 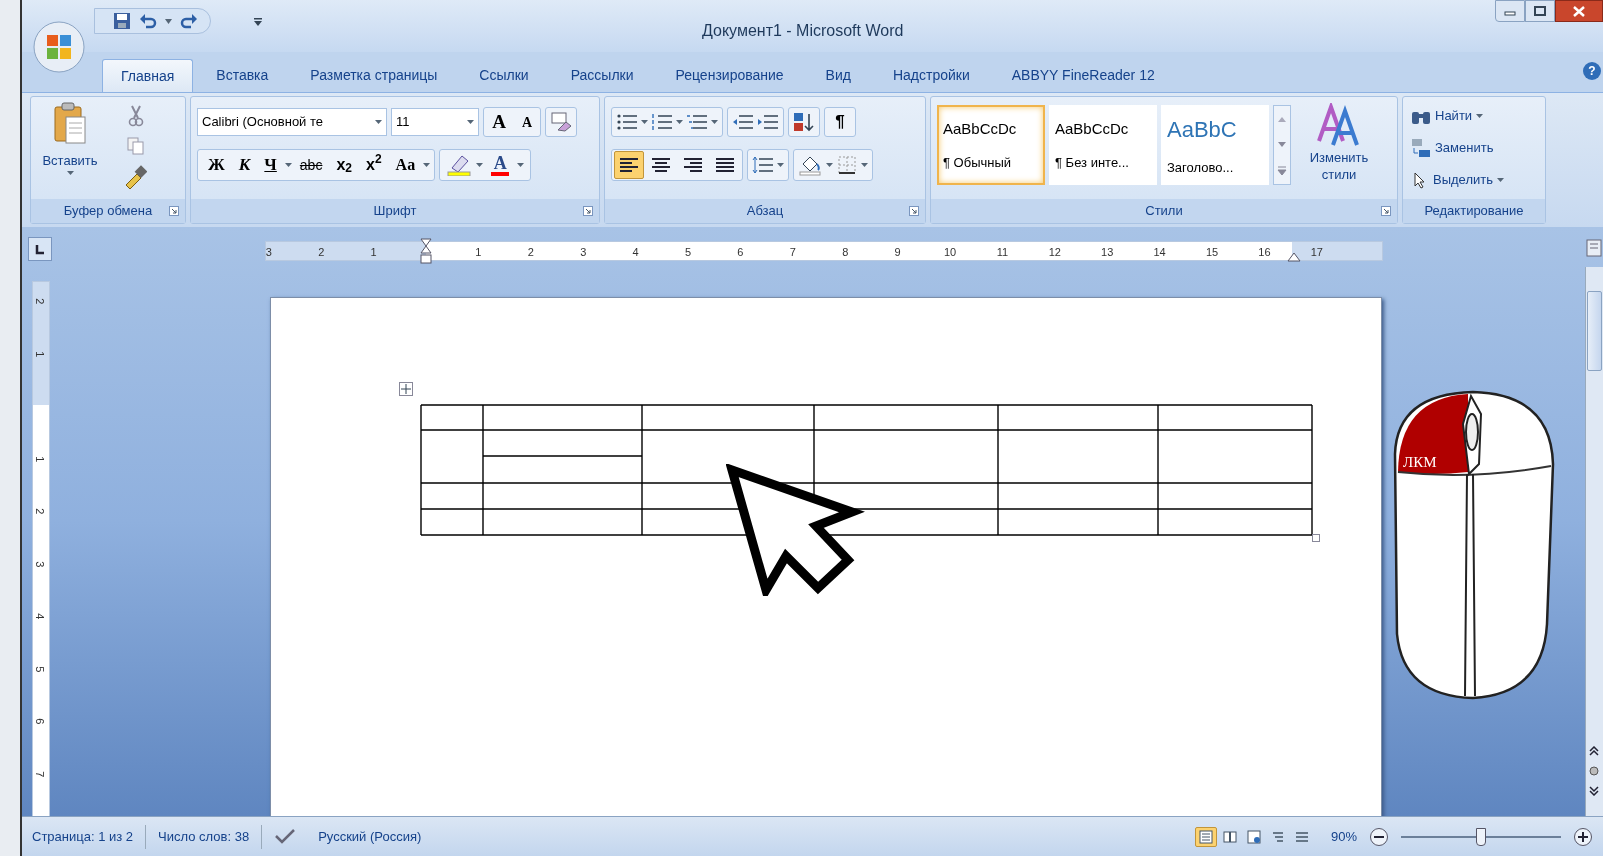 I want to click on multilevel-list-icon, so click(x=697, y=122).